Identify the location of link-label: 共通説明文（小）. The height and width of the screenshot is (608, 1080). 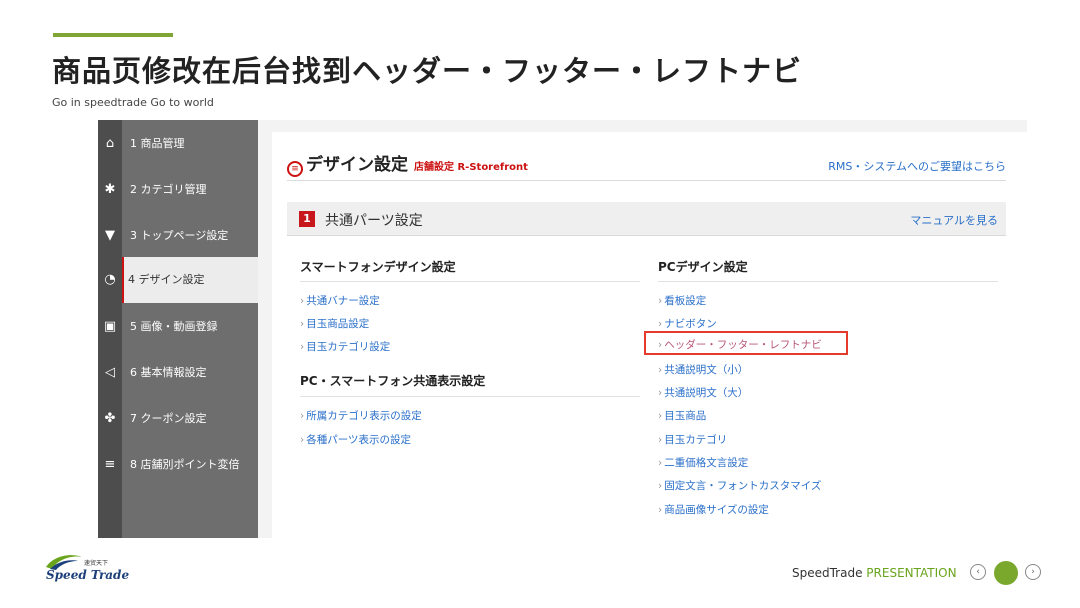
(706, 370).